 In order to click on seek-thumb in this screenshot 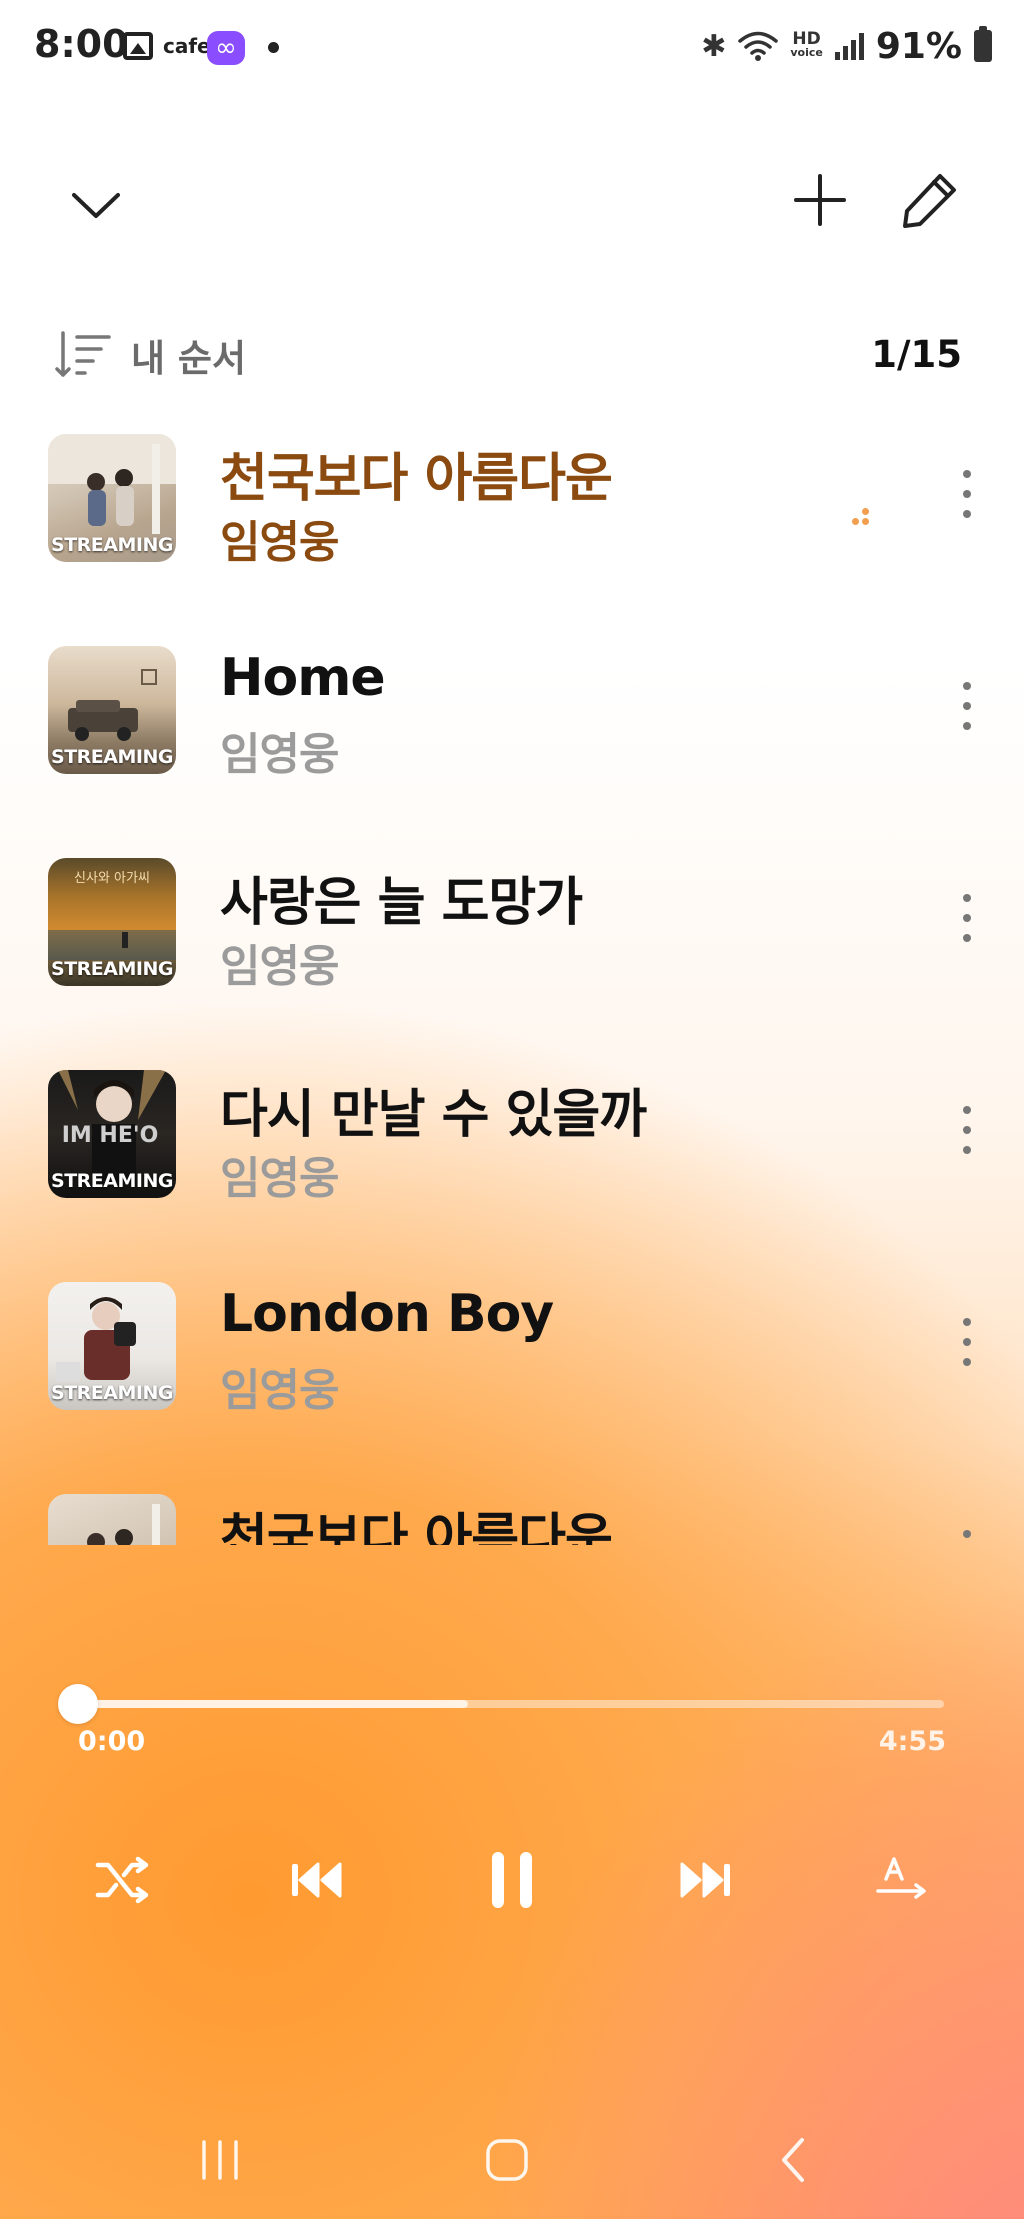, I will do `click(78, 1704)`.